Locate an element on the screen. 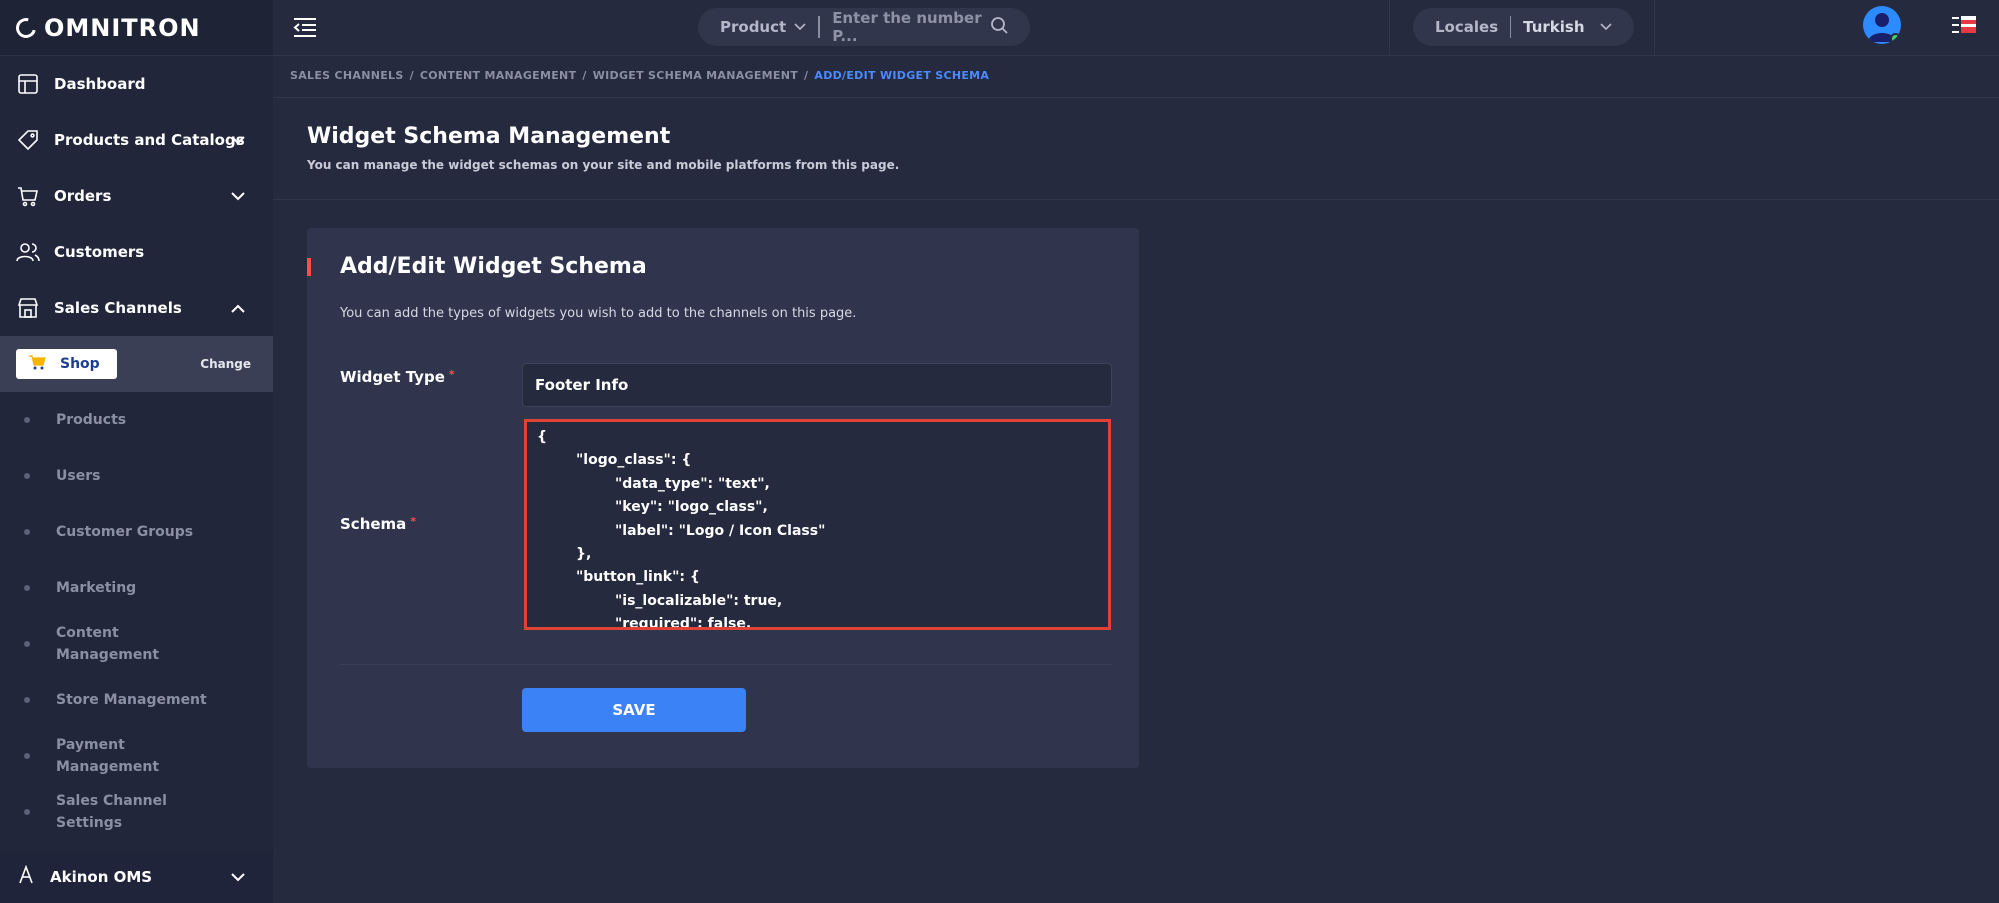 The width and height of the screenshot is (1999, 903). sidebar-subitem-payment-management: Payment Management is located at coordinates (136, 756).